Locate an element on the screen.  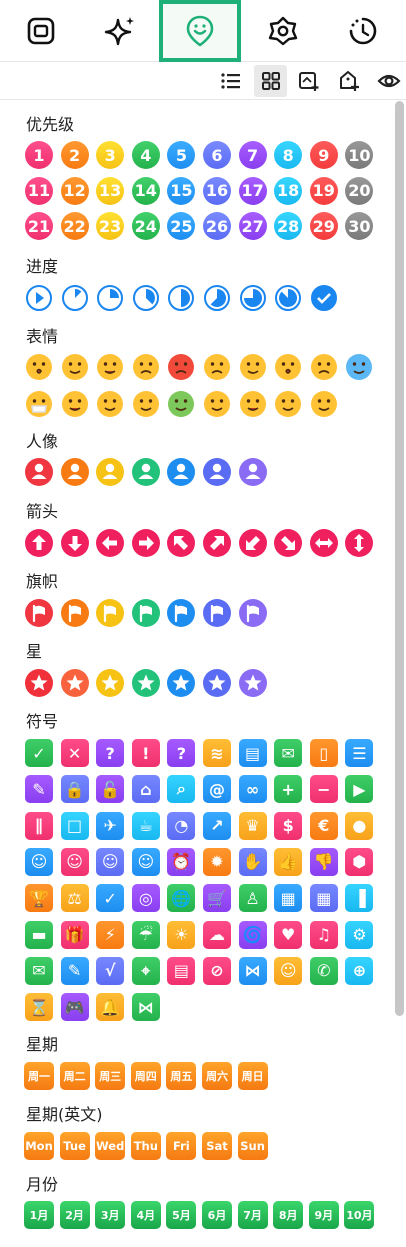
priority-25: 25 is located at coordinates (181, 226).